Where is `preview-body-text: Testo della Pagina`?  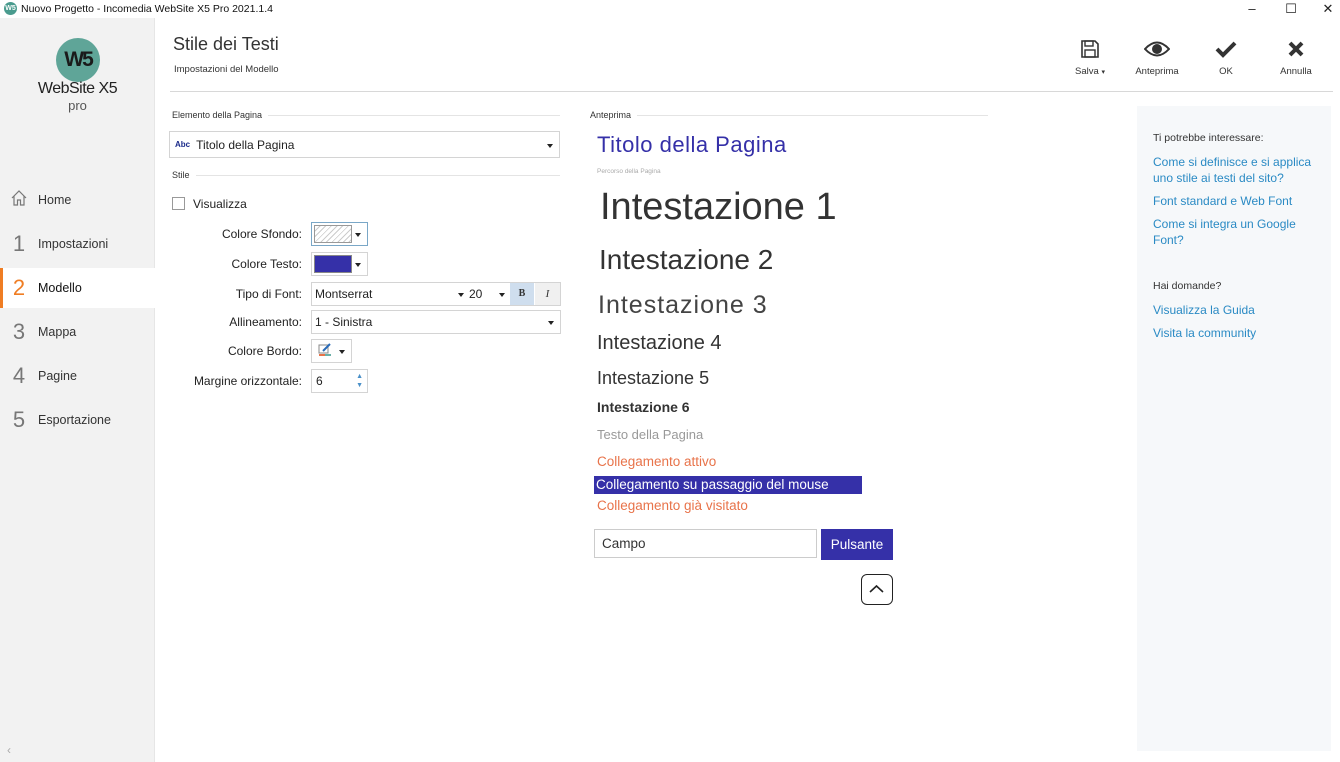 preview-body-text: Testo della Pagina is located at coordinates (650, 434).